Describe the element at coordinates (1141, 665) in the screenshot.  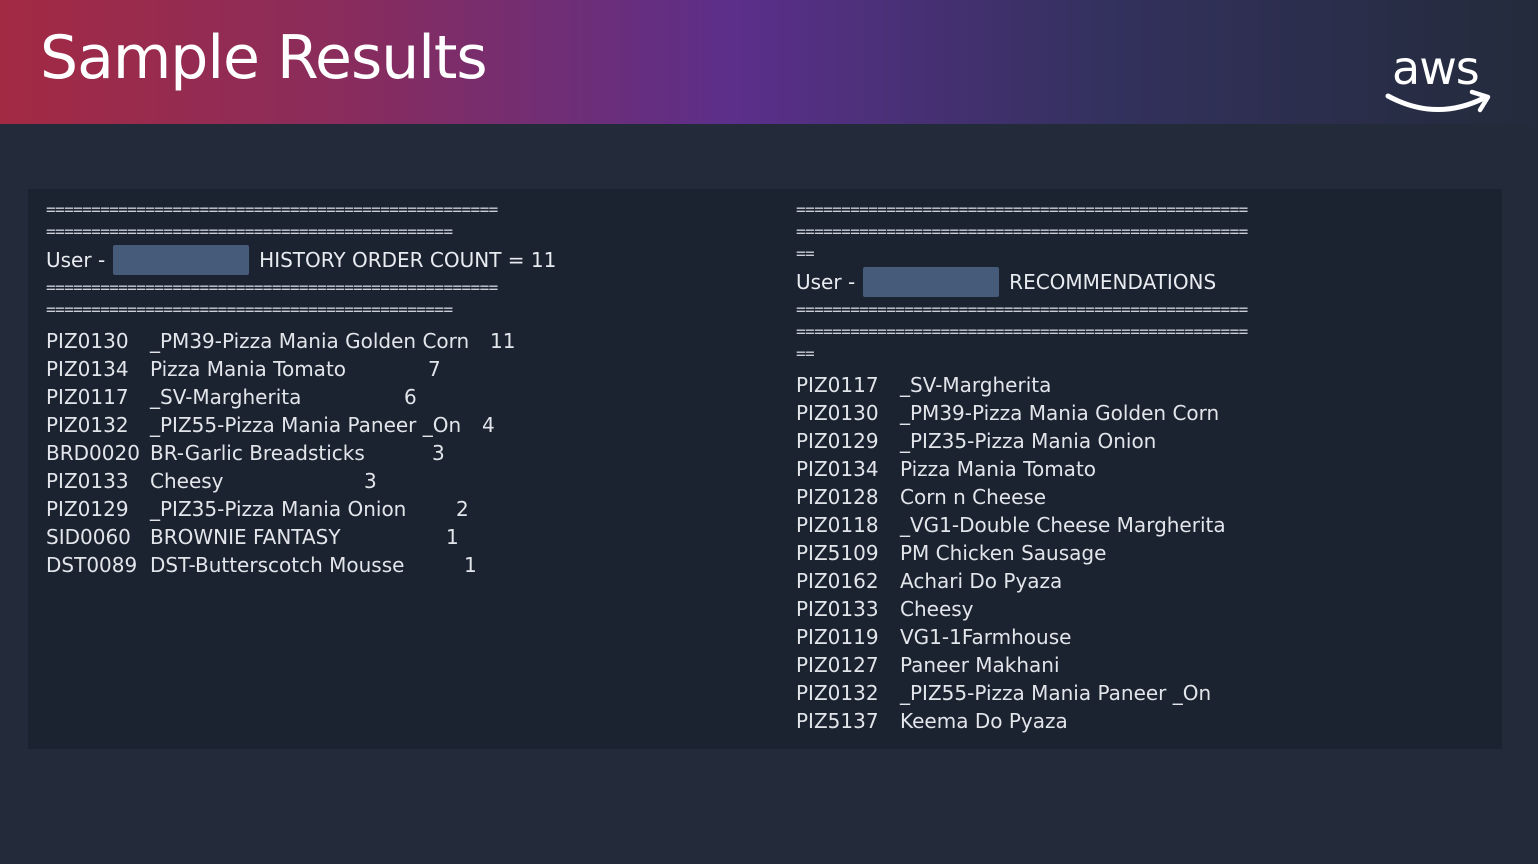
I see `list-item: PIZ0127 Paneer Makhani` at that location.